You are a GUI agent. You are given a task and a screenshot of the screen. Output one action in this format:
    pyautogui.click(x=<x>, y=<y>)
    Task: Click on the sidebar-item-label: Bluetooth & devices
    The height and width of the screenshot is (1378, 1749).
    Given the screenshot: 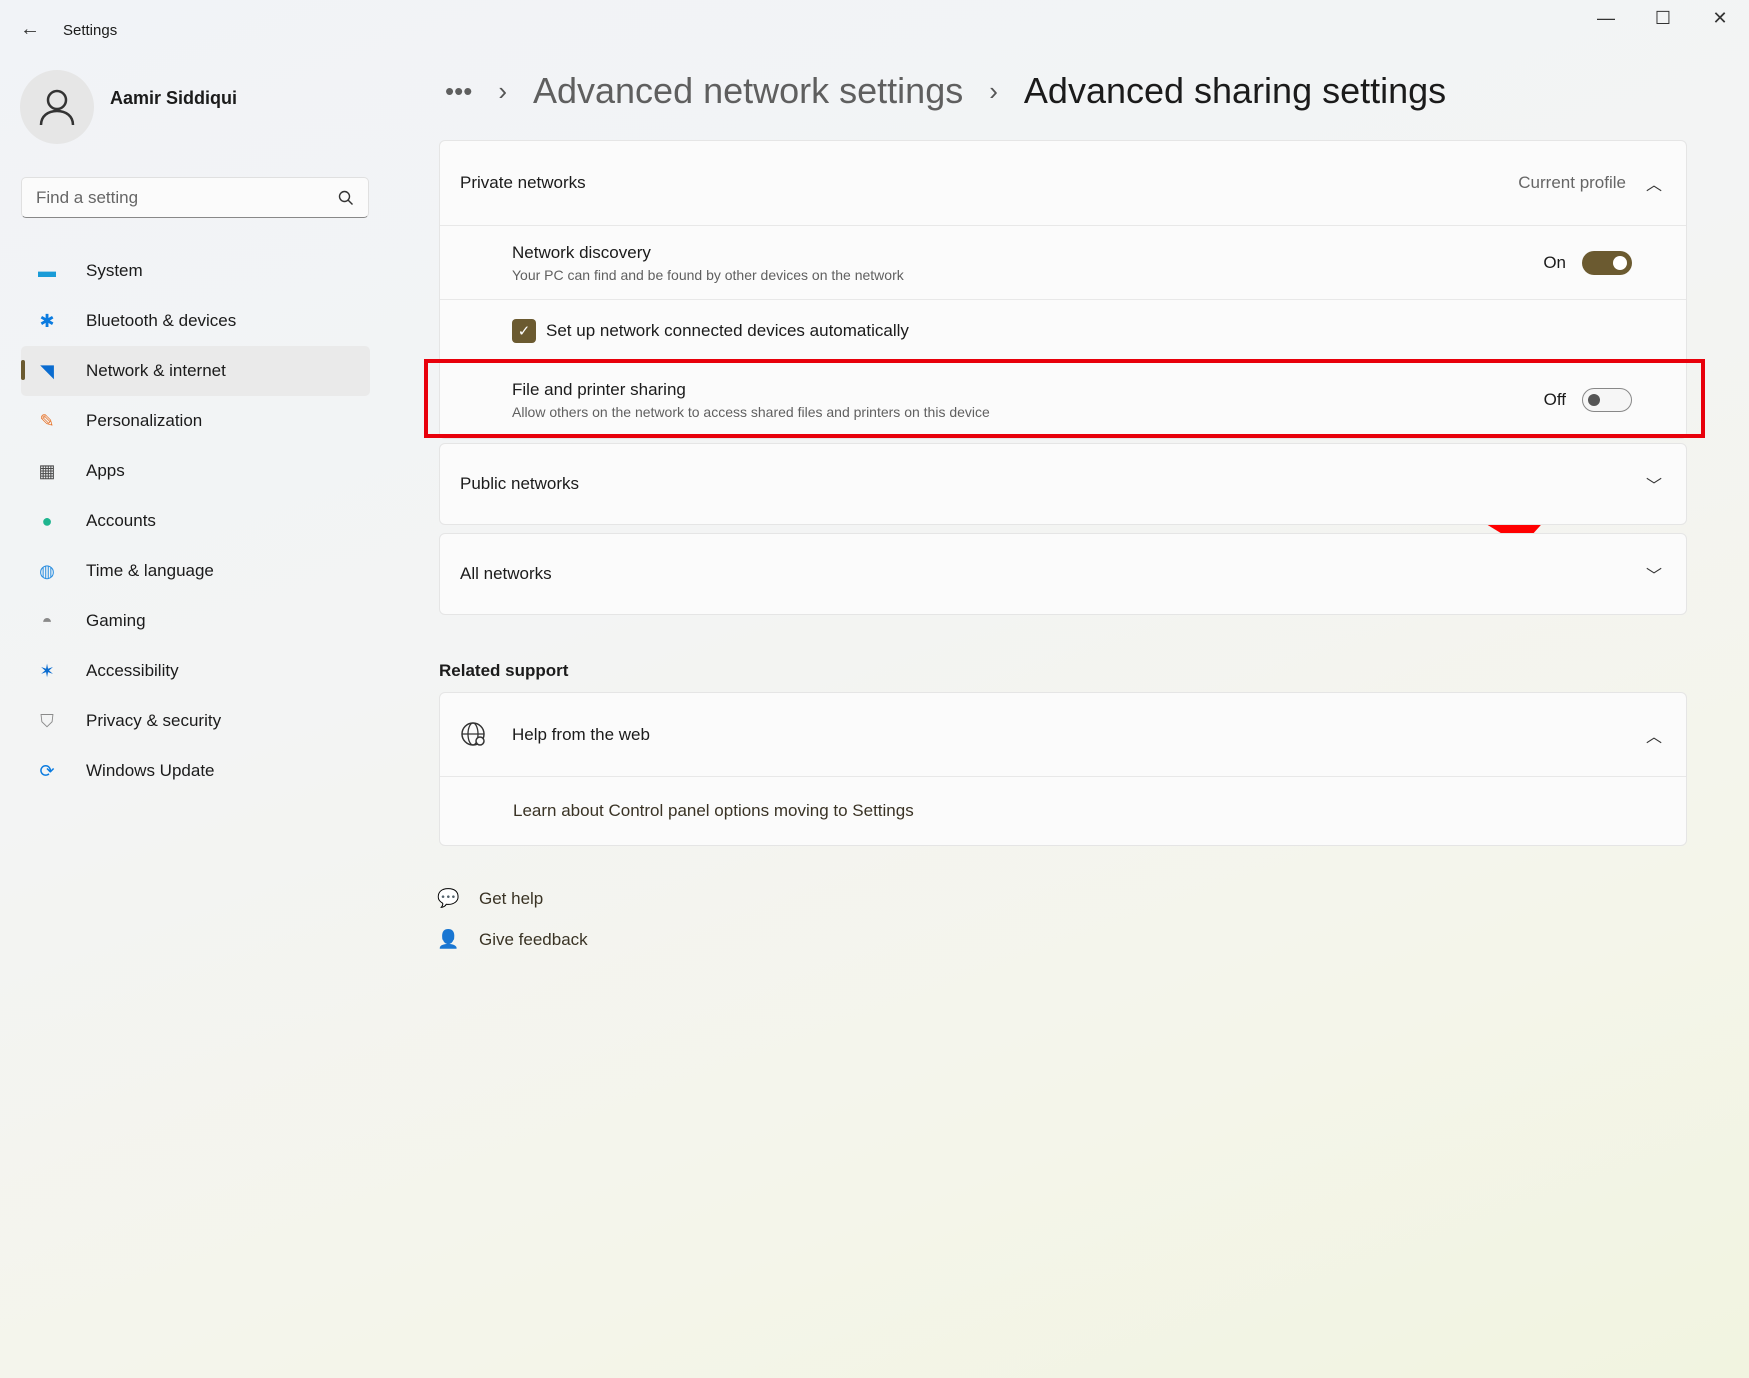 What is the action you would take?
    pyautogui.click(x=161, y=320)
    